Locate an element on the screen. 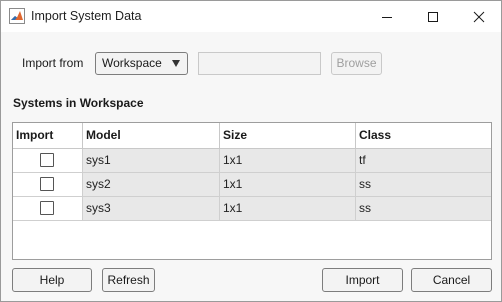 The height and width of the screenshot is (302, 502). column-header-size: Size is located at coordinates (288, 136).